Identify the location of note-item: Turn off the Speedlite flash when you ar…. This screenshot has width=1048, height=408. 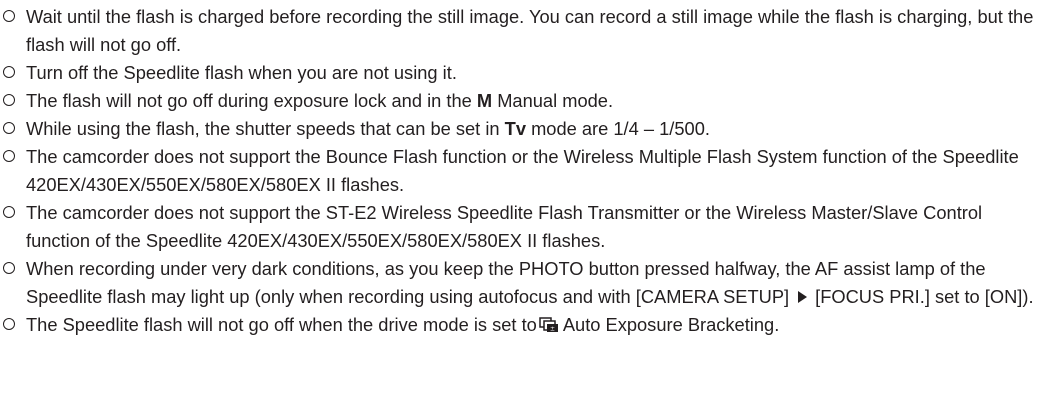
(523, 73).